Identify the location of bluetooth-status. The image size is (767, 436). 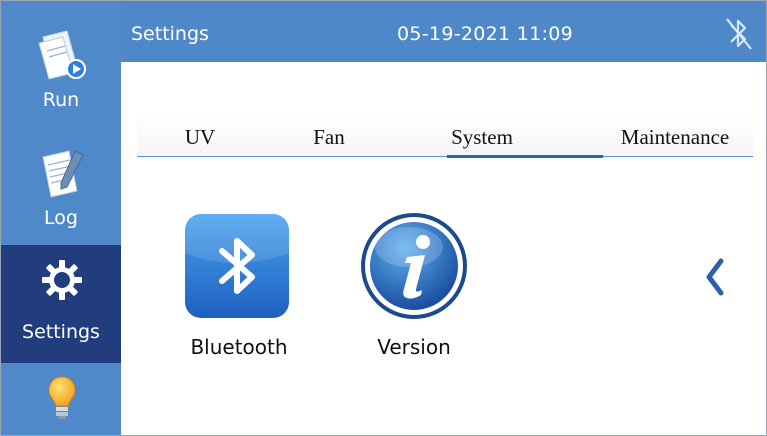
(738, 34).